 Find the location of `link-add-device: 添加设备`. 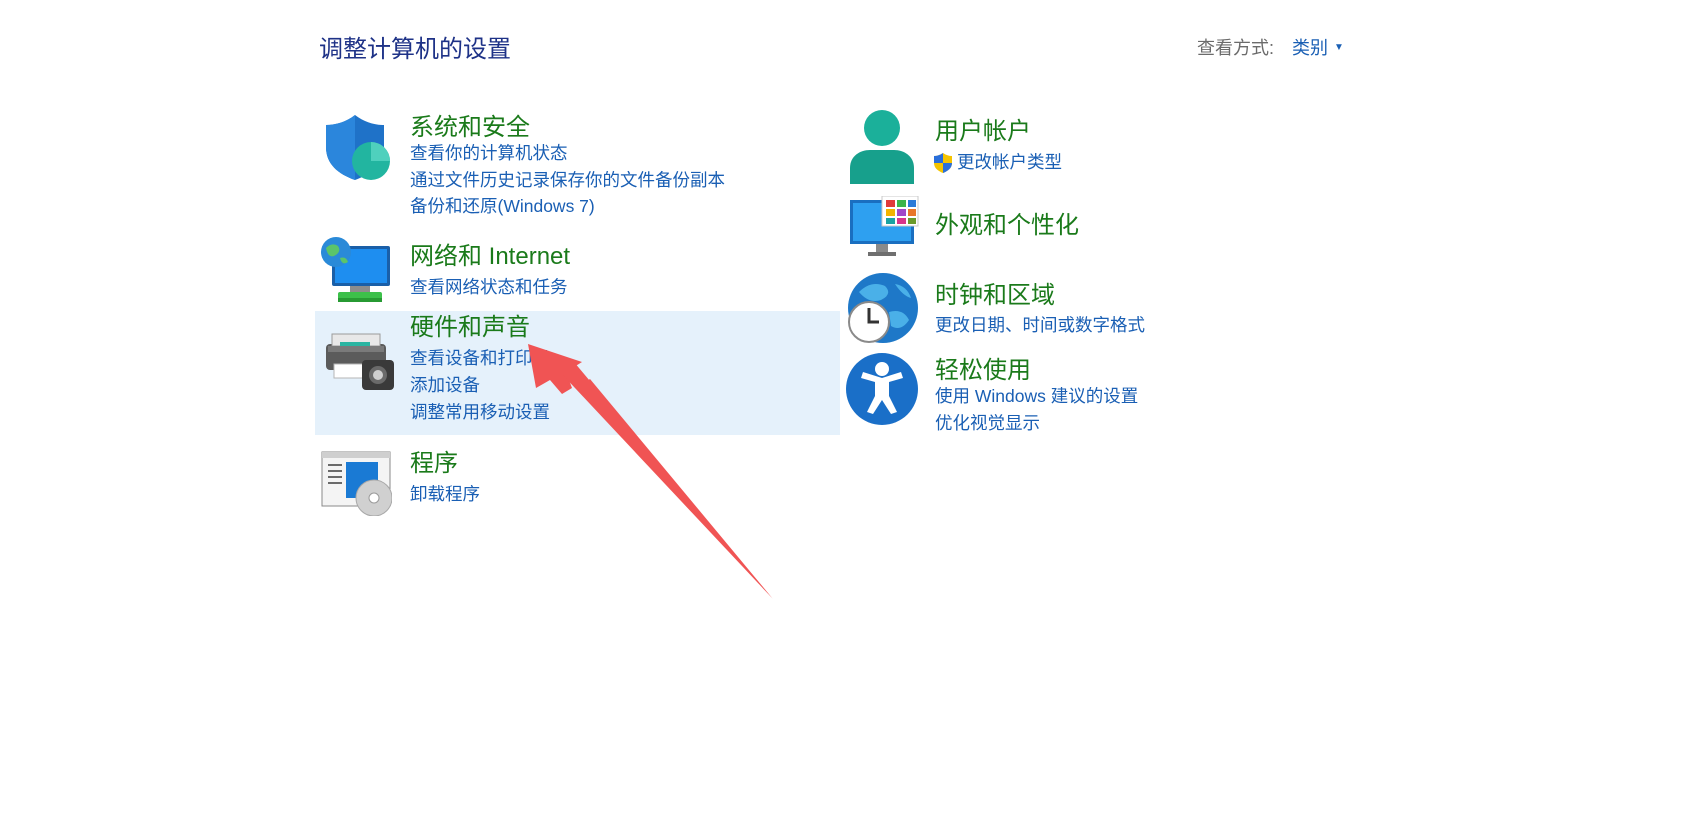

link-add-device: 添加设备 is located at coordinates (445, 384).